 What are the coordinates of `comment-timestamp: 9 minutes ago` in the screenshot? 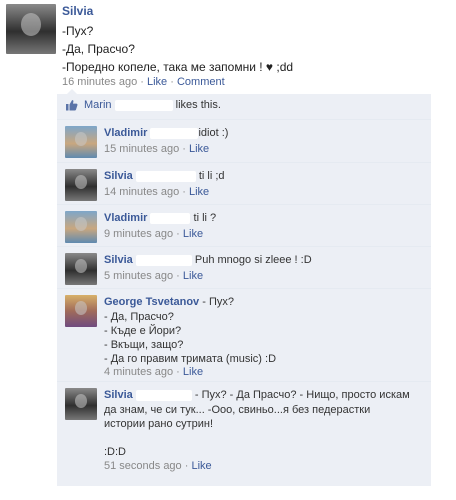 It's located at (138, 234).